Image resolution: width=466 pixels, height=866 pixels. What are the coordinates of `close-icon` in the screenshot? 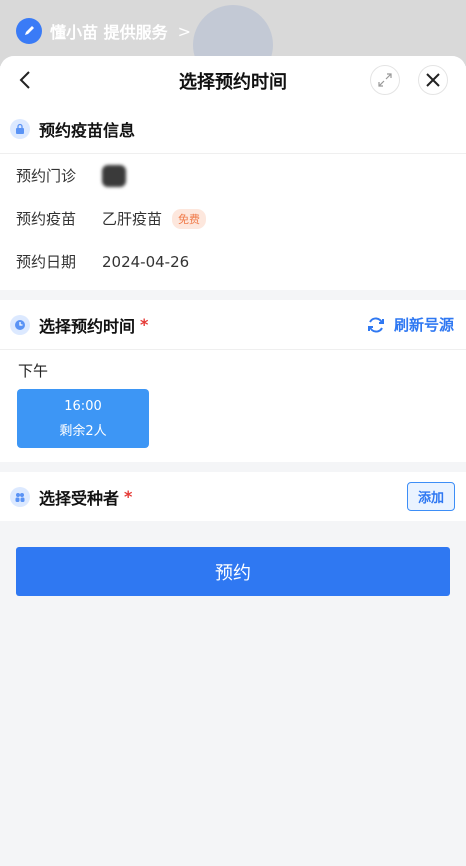 It's located at (433, 80).